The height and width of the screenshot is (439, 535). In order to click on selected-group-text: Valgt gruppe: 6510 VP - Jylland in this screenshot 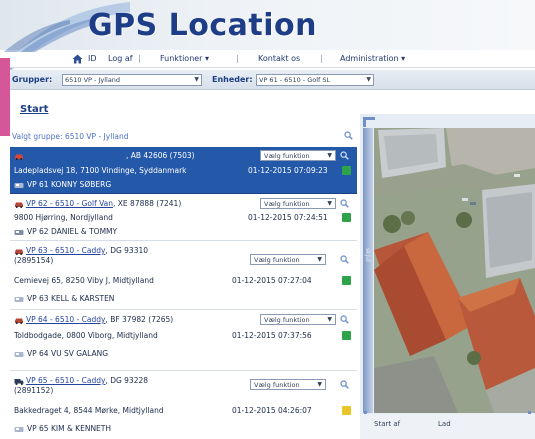, I will do `click(70, 136)`.